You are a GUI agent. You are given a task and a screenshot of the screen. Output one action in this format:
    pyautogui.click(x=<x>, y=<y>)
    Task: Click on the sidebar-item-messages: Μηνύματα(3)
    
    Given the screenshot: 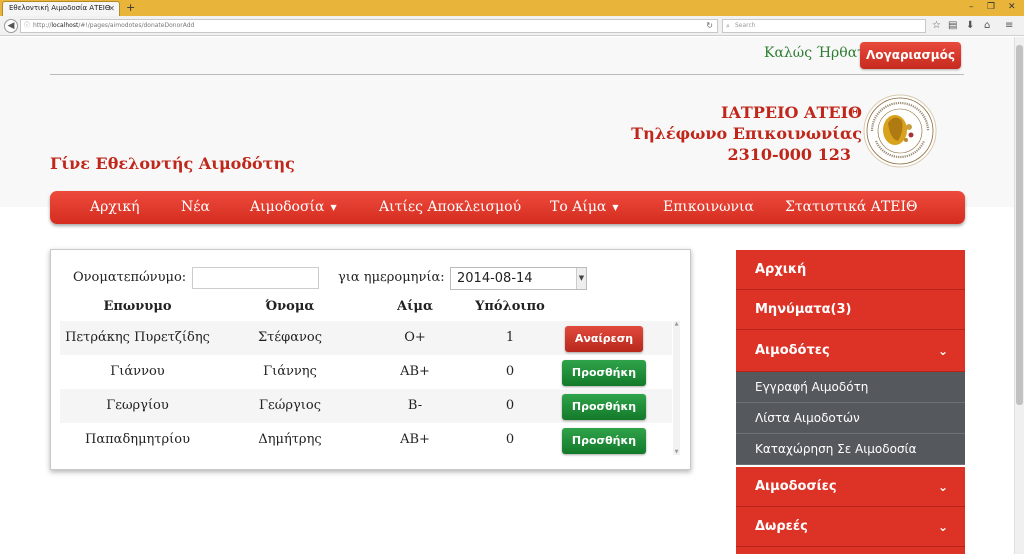 What is the action you would take?
    pyautogui.click(x=850, y=310)
    